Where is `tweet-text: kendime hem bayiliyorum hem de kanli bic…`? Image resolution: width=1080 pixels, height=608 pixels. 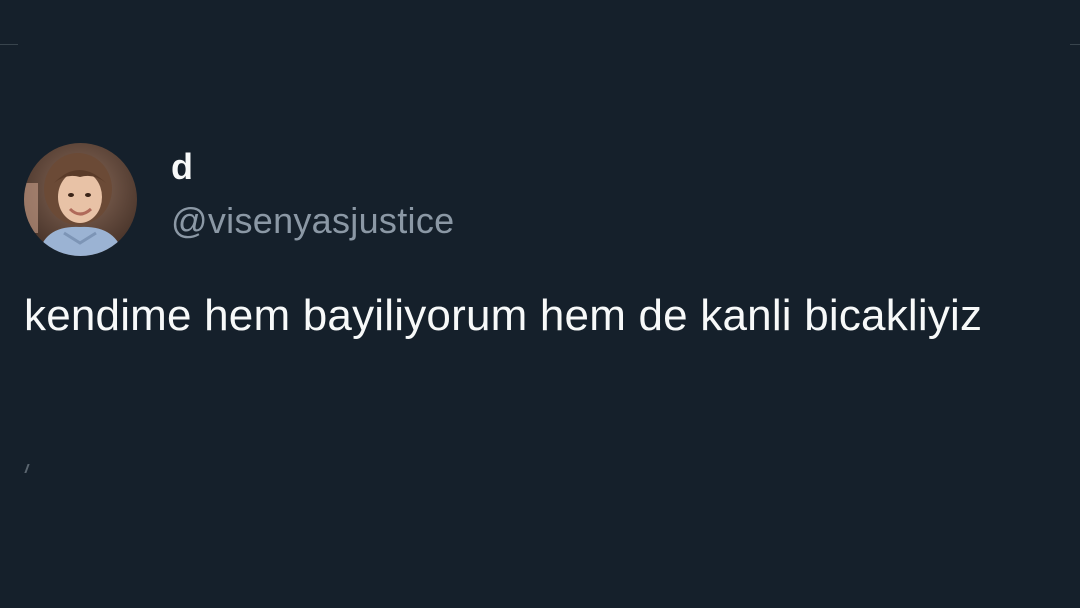 tweet-text: kendime hem bayiliyorum hem de kanli bic… is located at coordinates (503, 315).